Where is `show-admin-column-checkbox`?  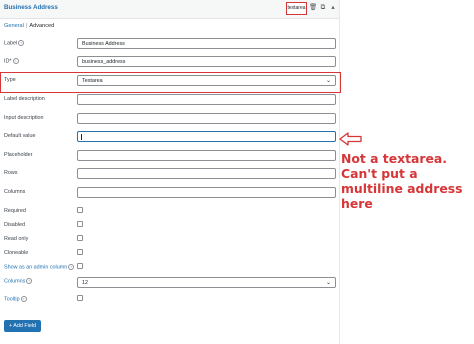 show-admin-column-checkbox is located at coordinates (80, 266).